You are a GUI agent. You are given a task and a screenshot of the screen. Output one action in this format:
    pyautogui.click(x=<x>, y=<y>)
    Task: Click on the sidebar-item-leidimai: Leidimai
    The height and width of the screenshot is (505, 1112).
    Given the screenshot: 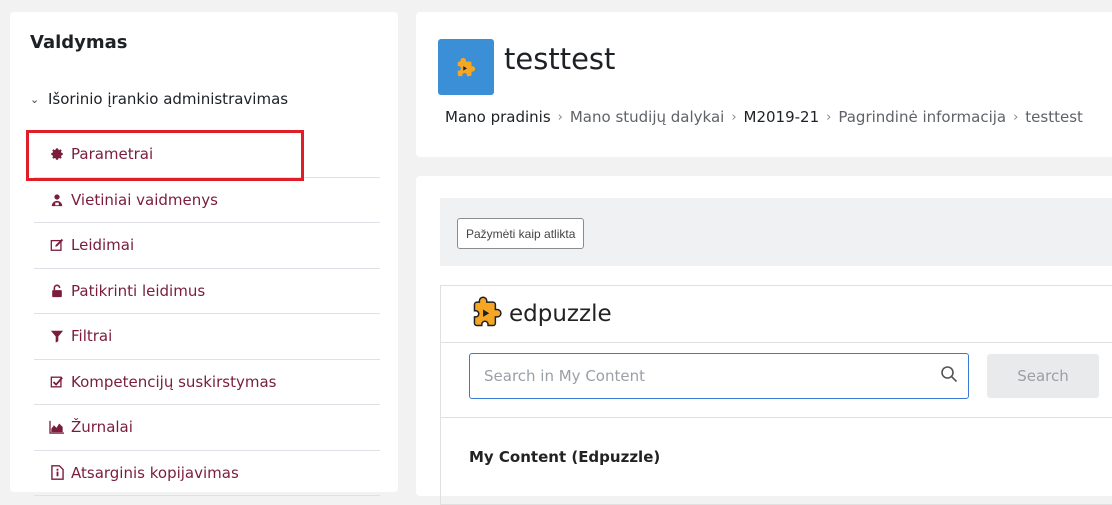 What is the action you would take?
    pyautogui.click(x=207, y=246)
    